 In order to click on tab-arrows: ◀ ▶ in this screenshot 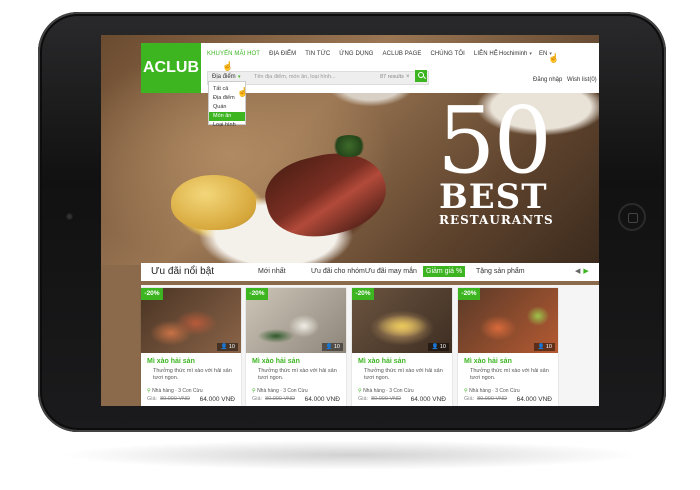, I will do `click(582, 271)`.